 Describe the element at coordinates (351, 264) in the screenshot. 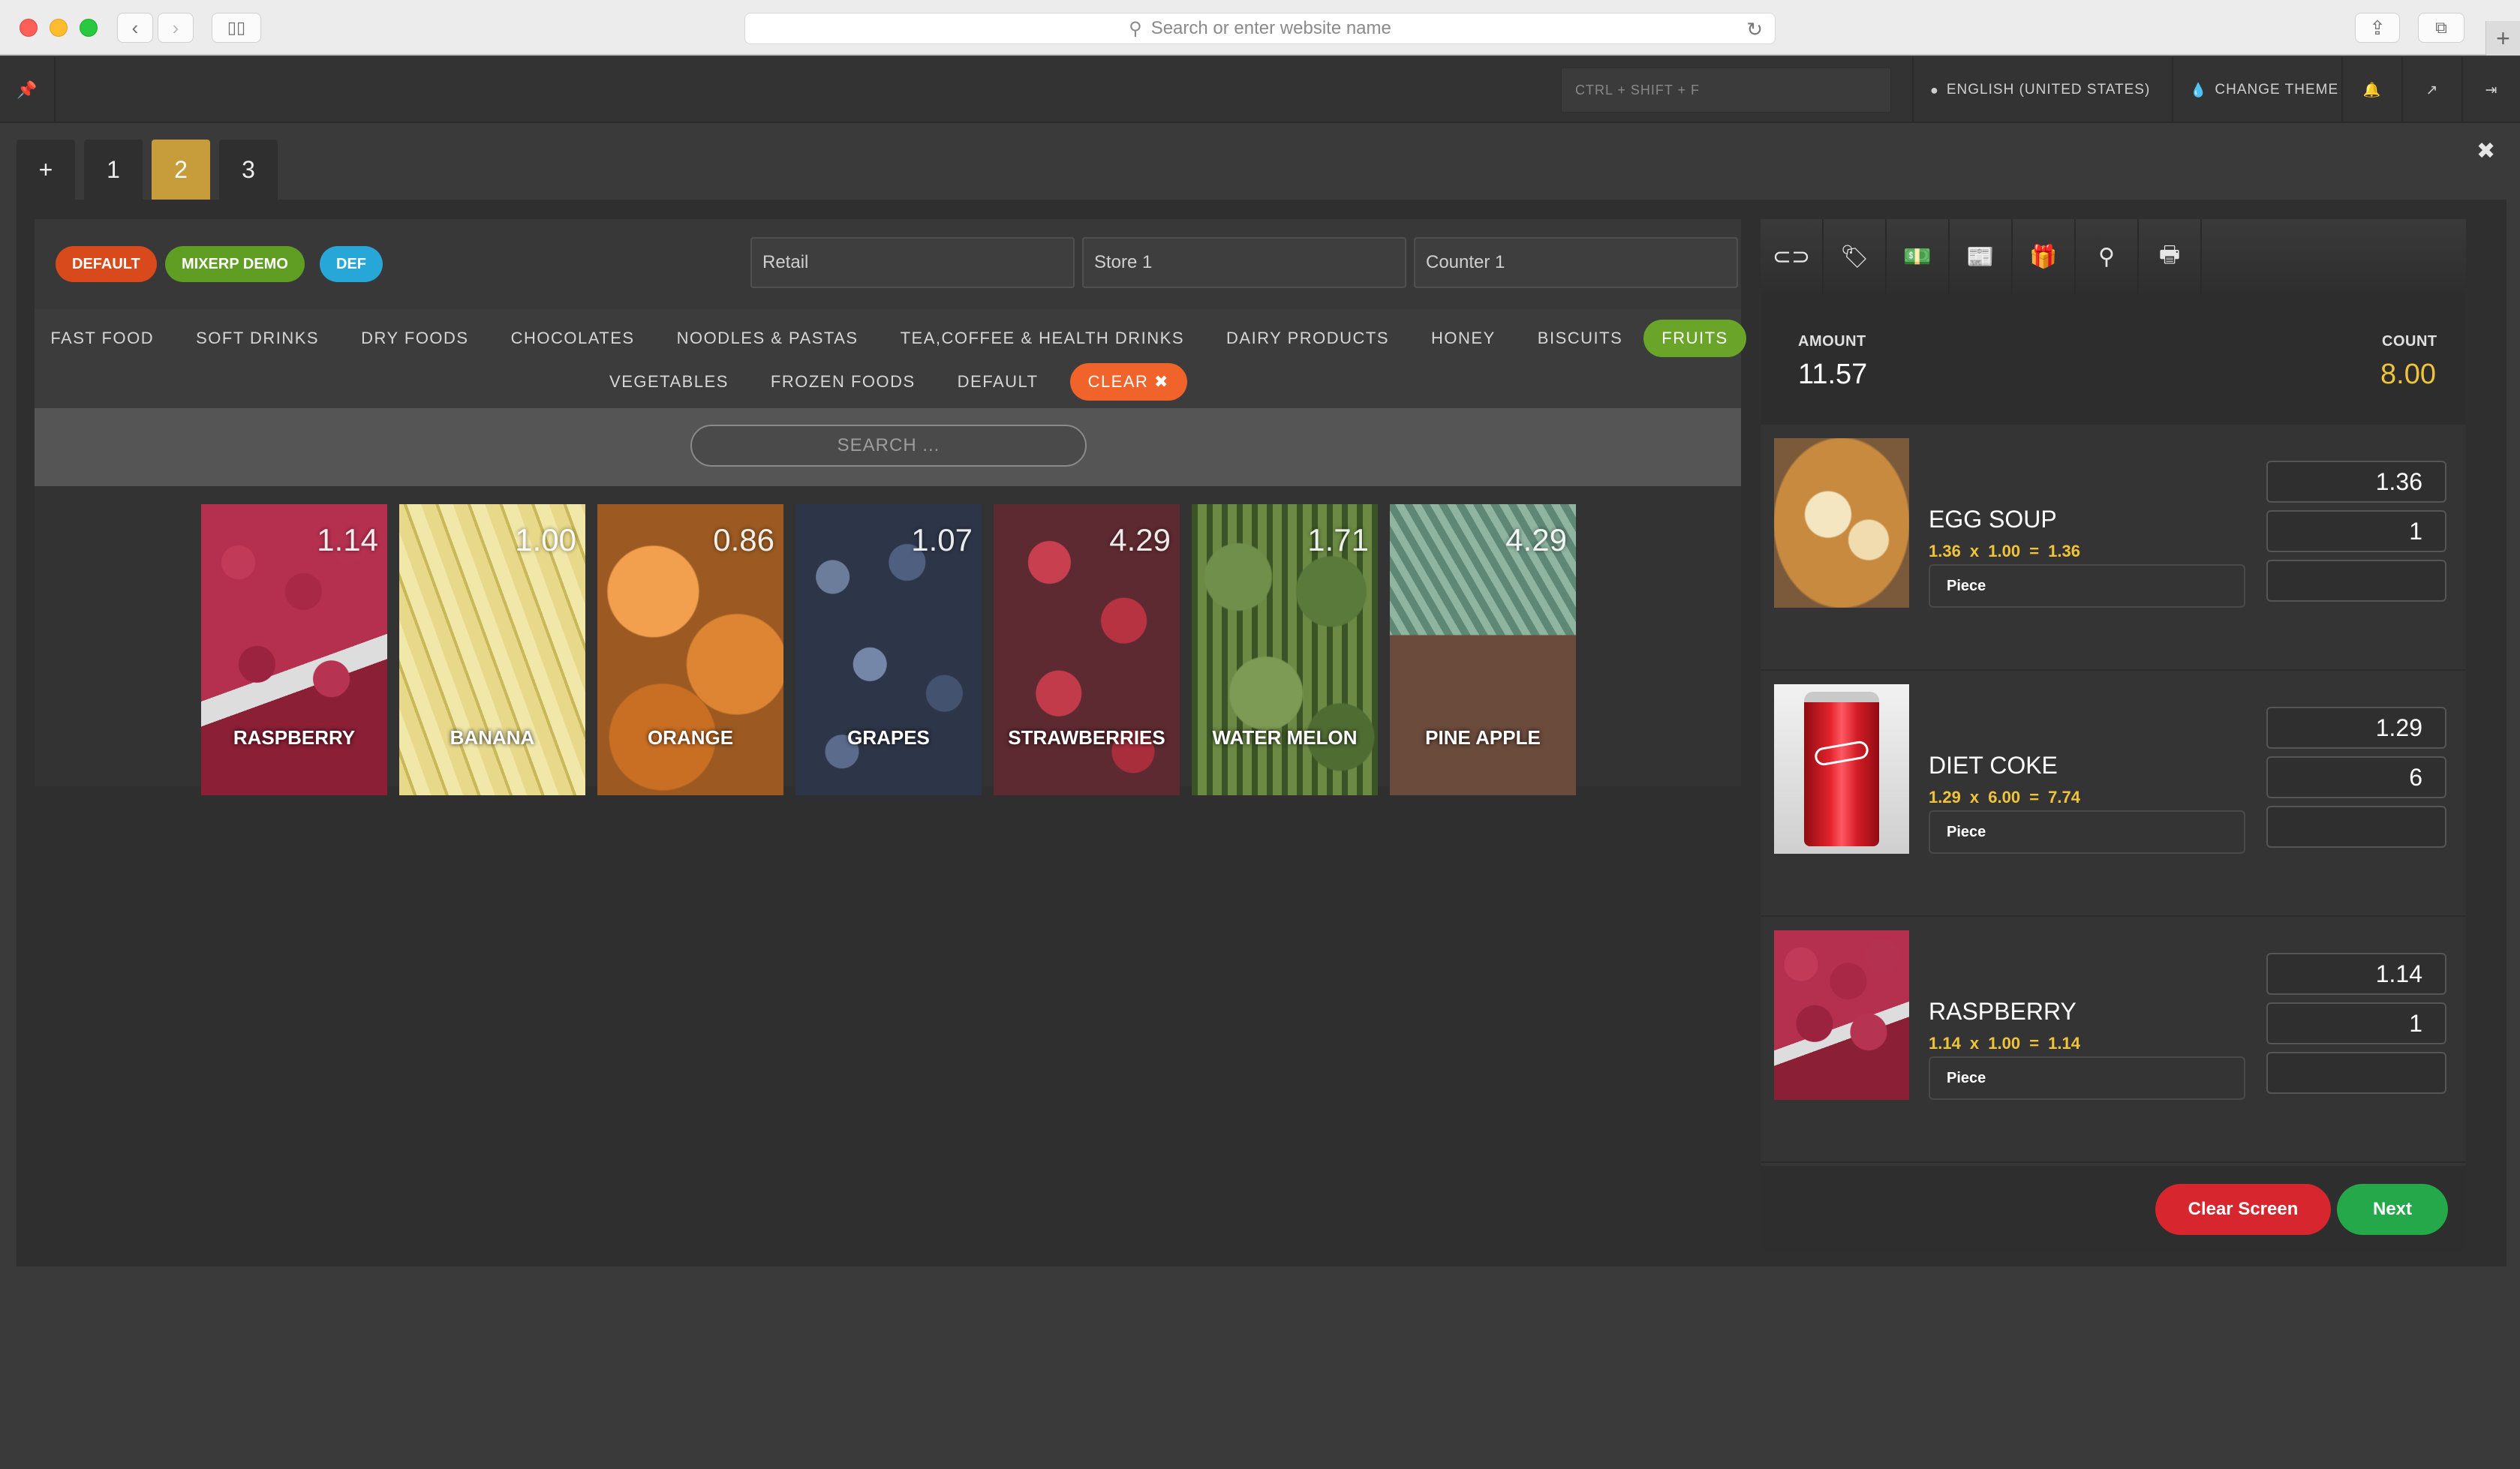

I see `filter-pill-def: DEF` at that location.